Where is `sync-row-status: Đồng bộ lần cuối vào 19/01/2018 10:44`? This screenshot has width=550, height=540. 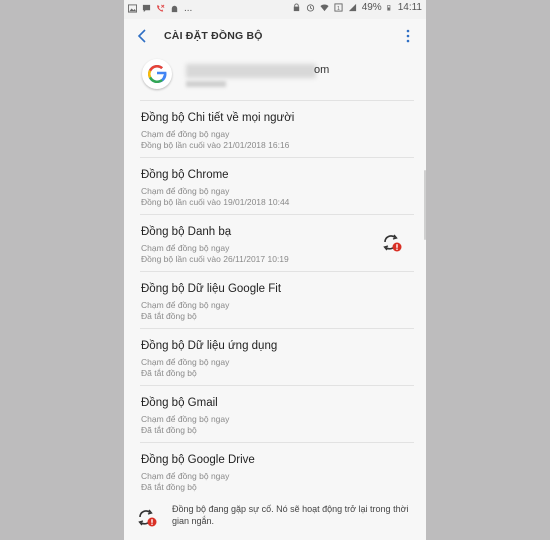 sync-row-status: Đồng bộ lần cuối vào 19/01/2018 10:44 is located at coordinates (215, 202).